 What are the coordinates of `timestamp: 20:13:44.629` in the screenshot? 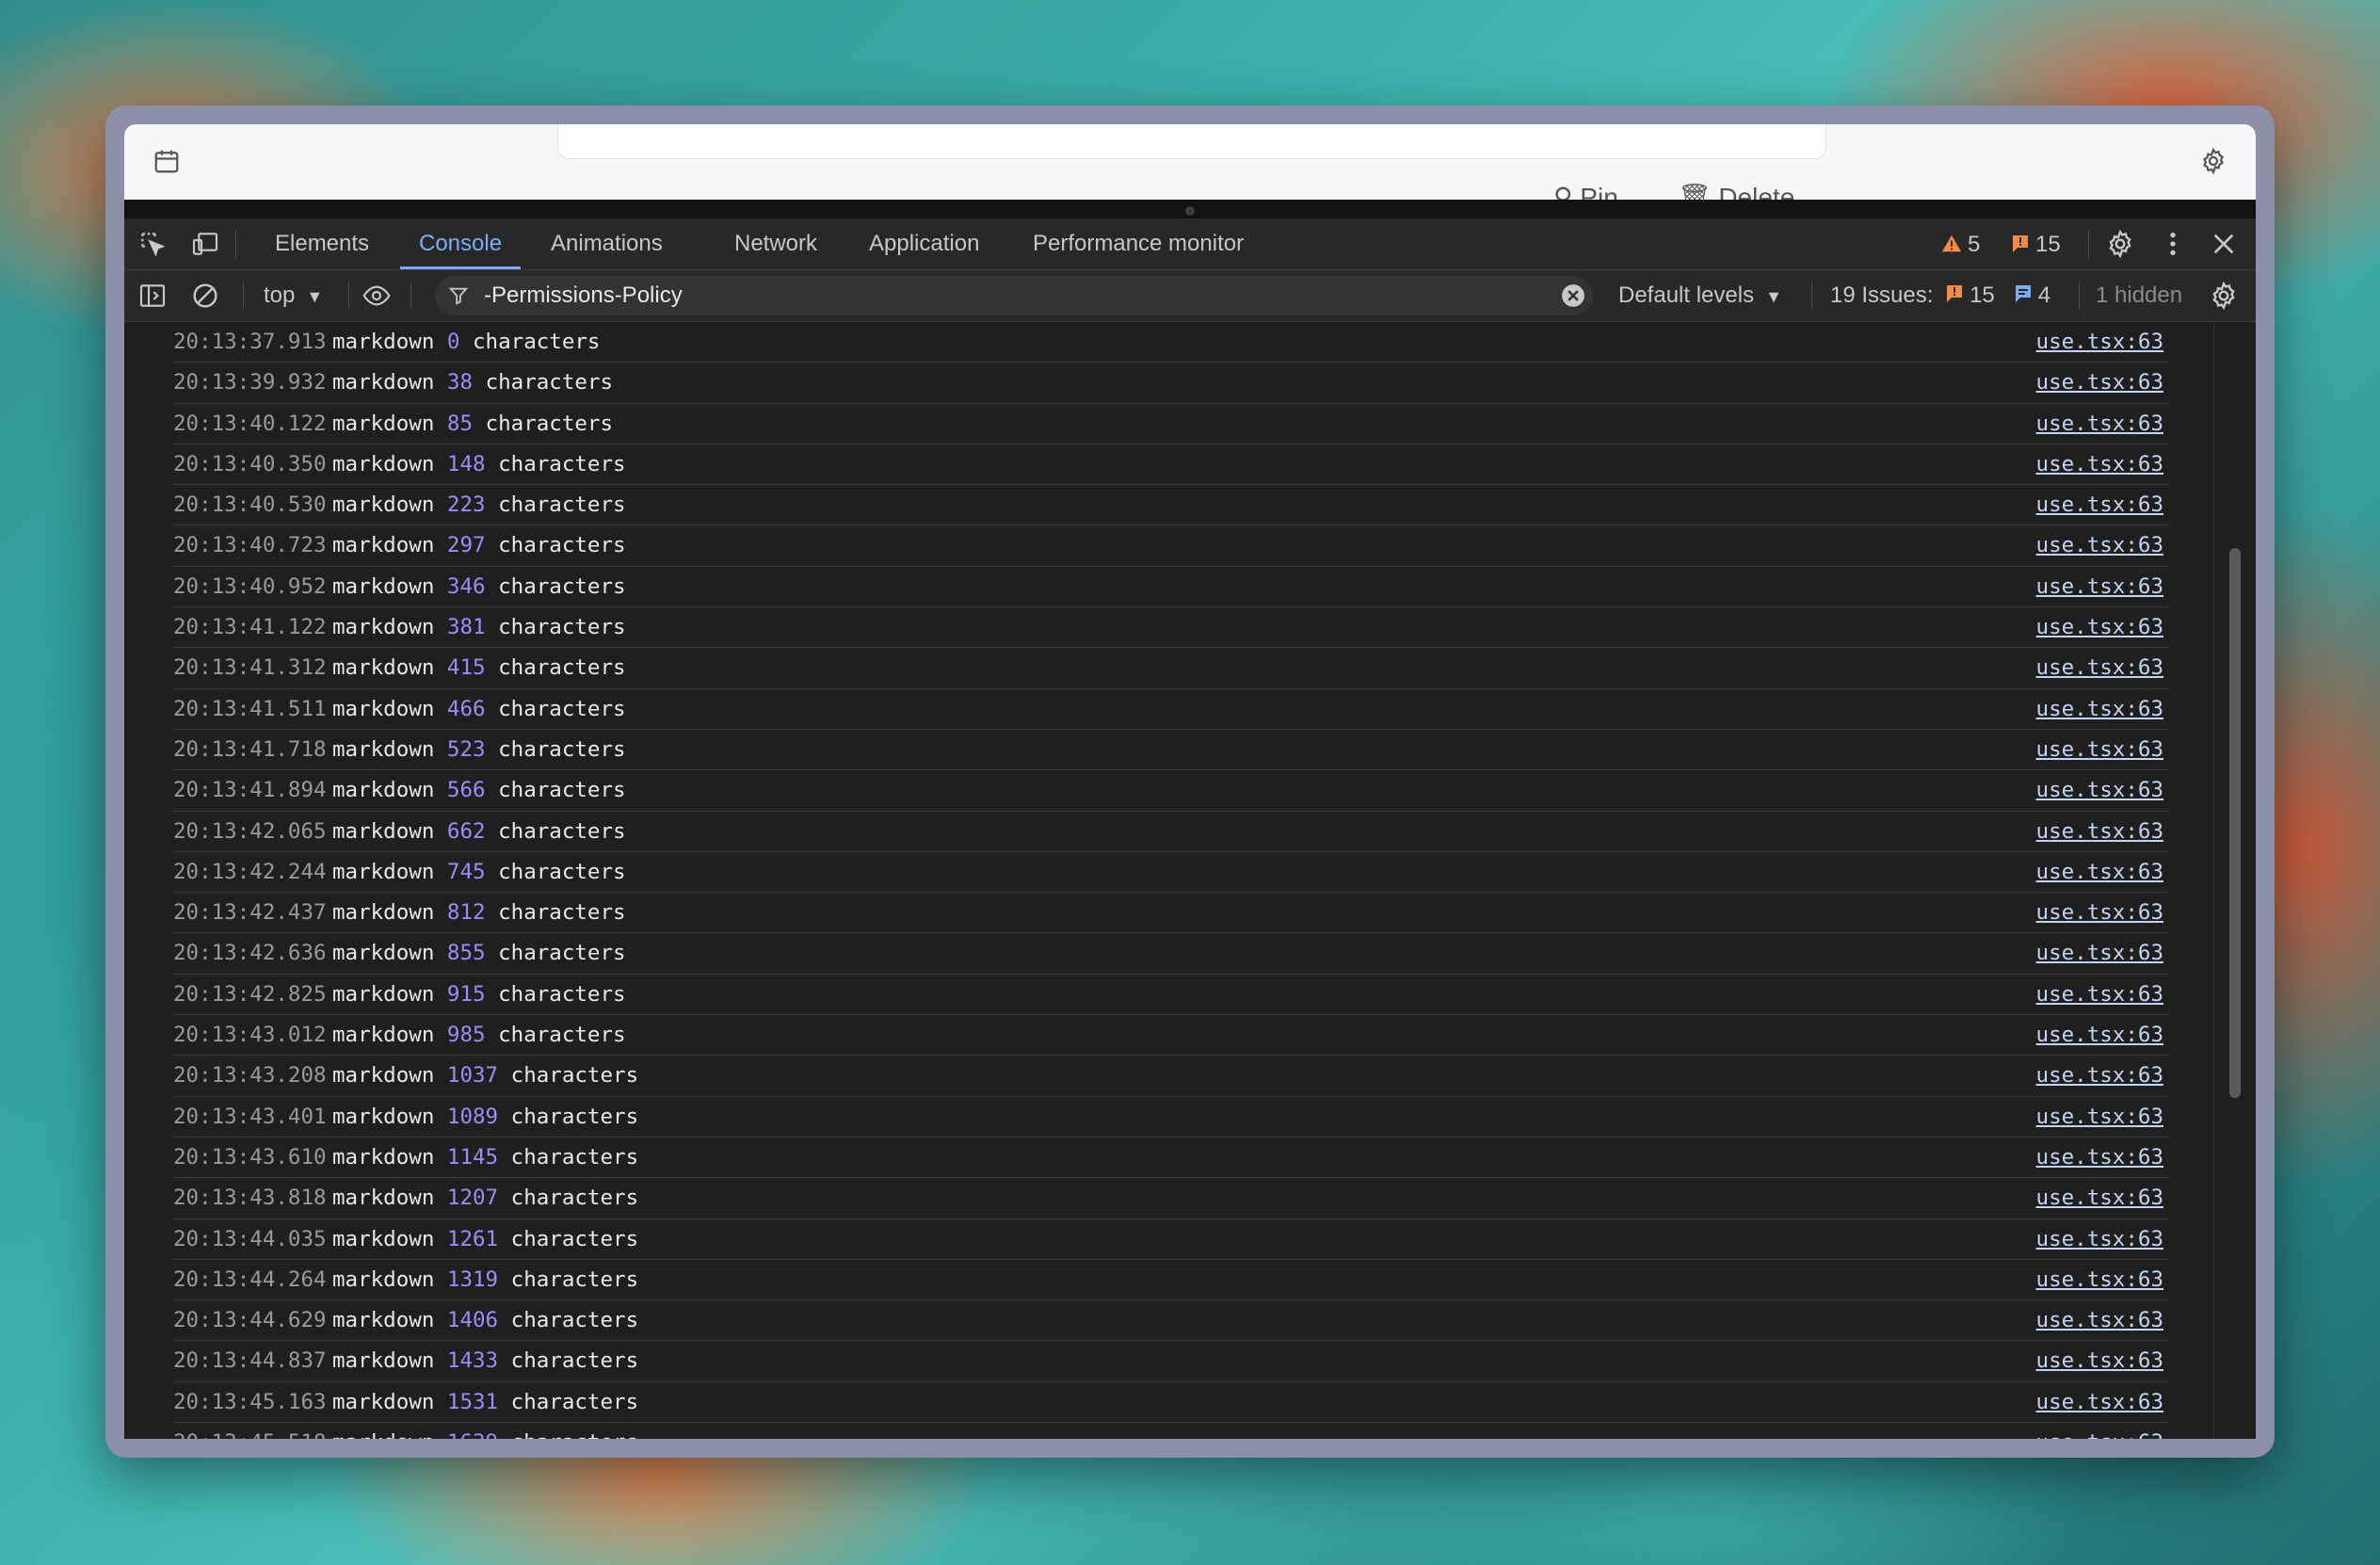 It's located at (250, 1320).